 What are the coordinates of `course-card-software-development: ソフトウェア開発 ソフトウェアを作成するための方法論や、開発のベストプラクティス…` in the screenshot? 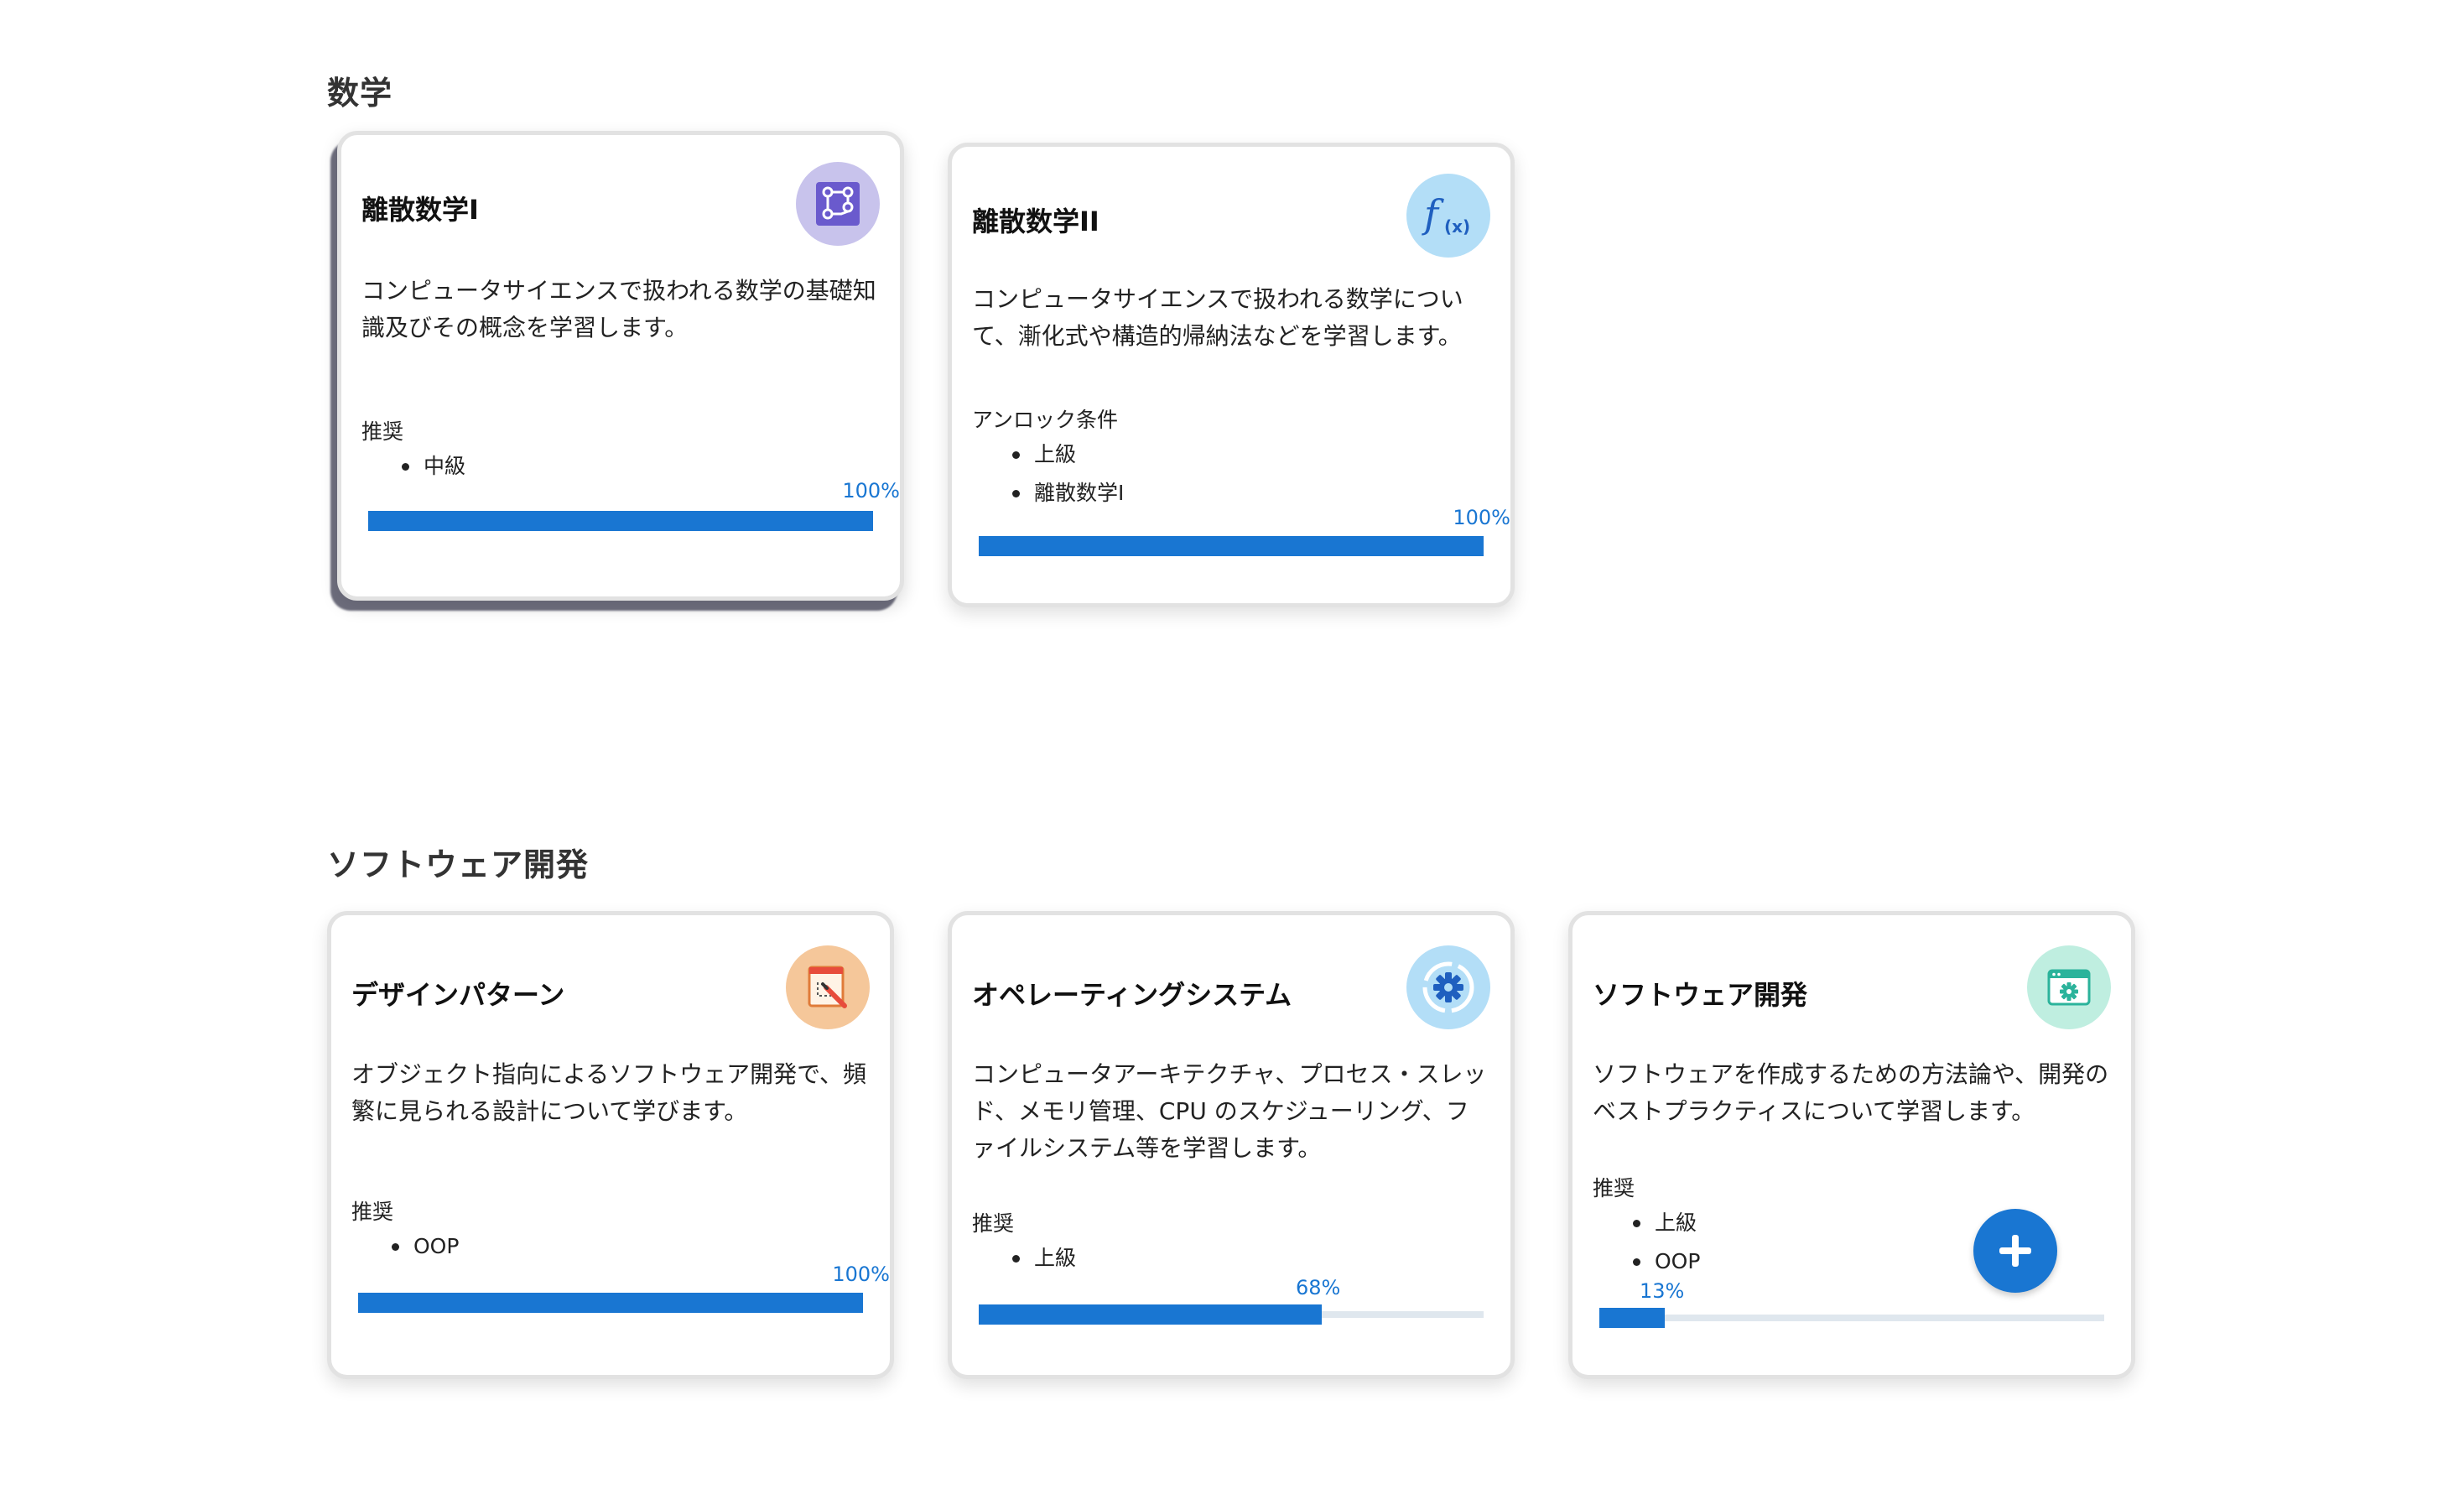 It's located at (1851, 1145).